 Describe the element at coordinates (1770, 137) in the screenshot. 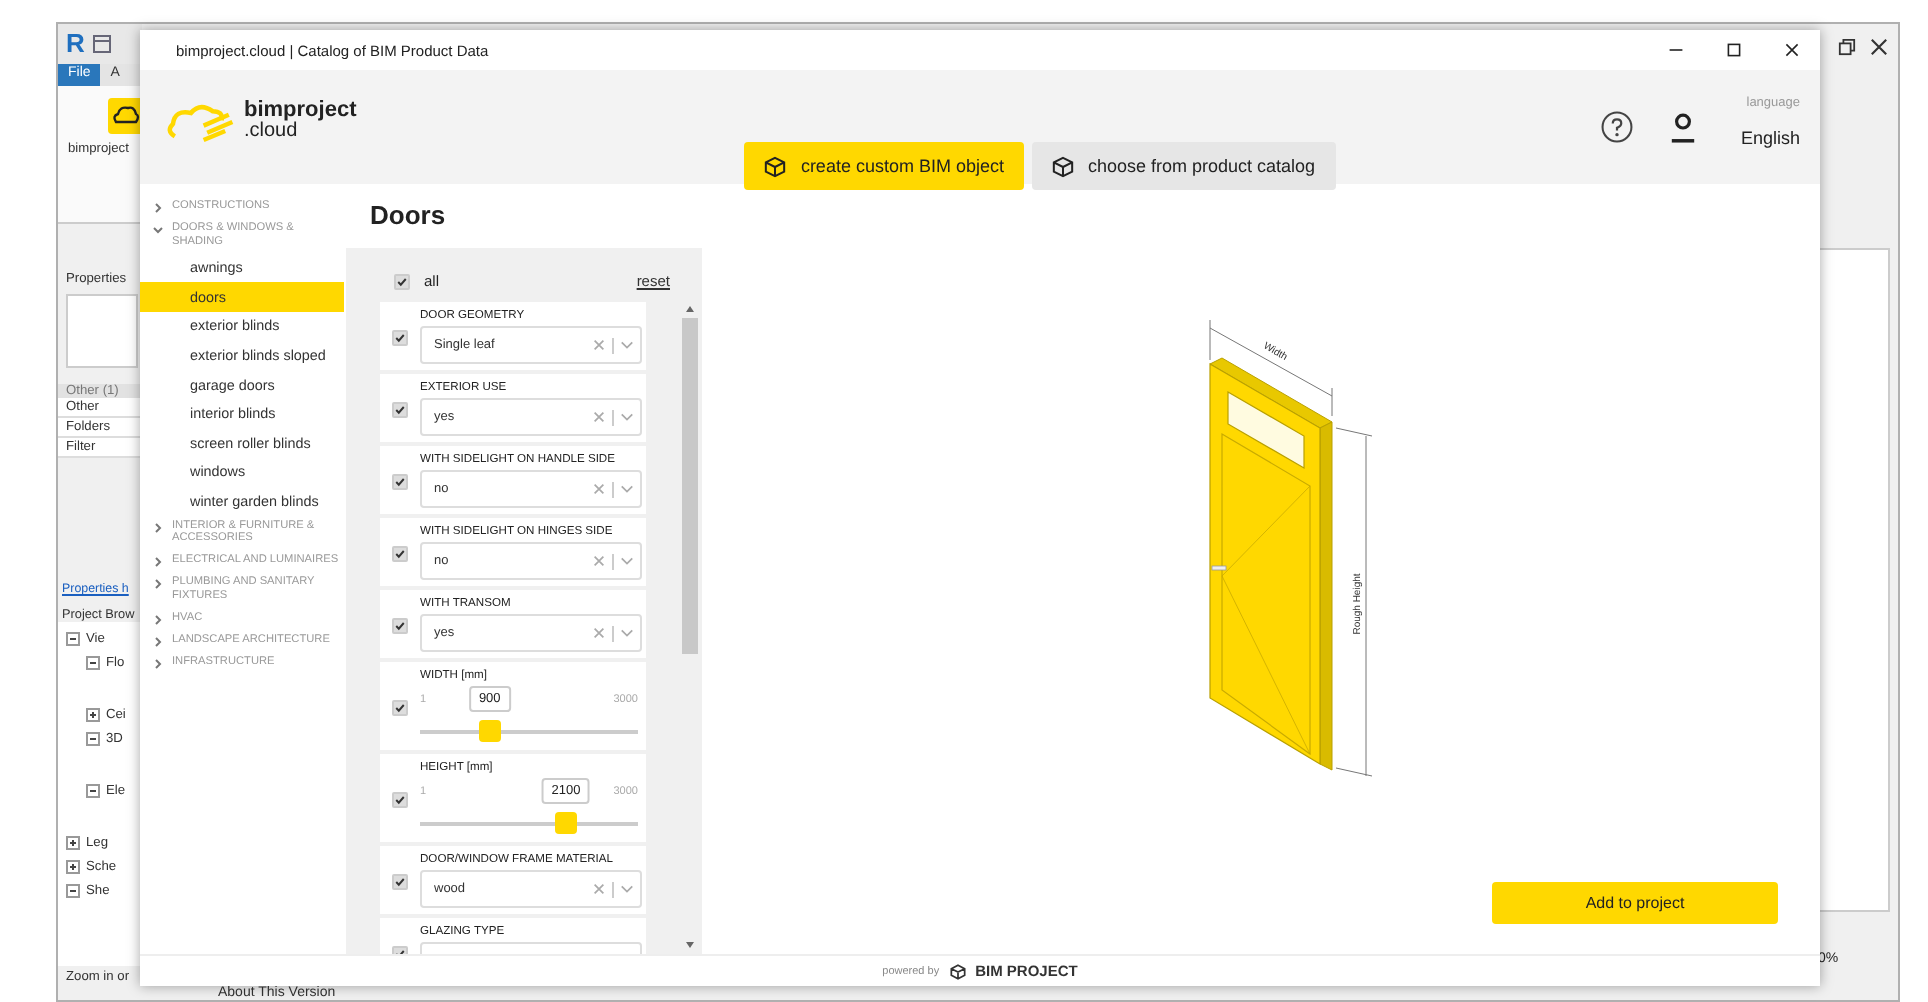

I see `language-select: English` at that location.